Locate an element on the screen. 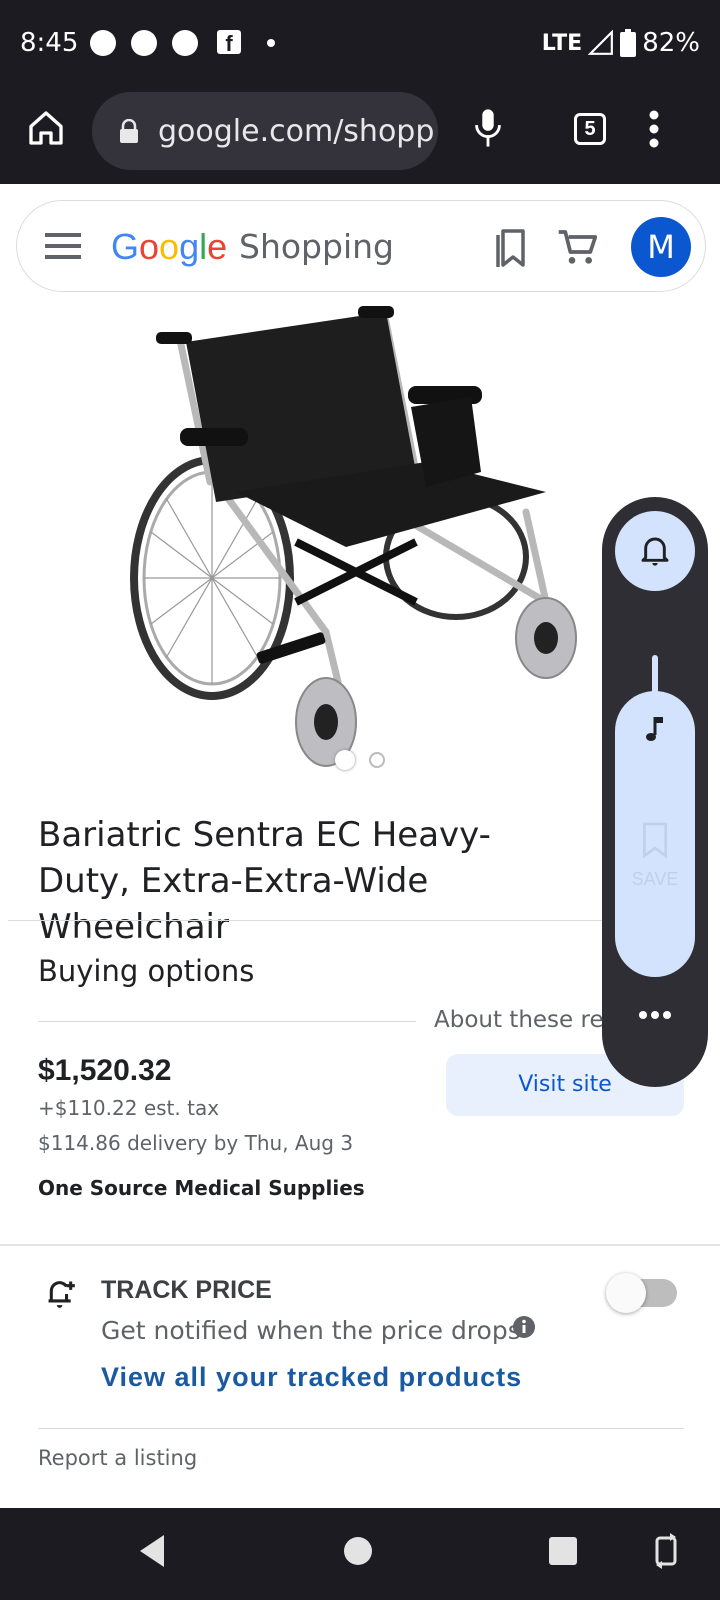  bell-icon is located at coordinates (655, 551).